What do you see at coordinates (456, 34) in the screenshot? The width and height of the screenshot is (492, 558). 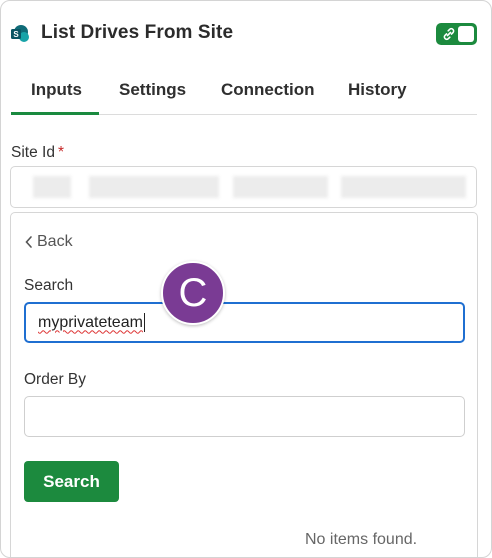 I see `enable-toggle` at bounding box center [456, 34].